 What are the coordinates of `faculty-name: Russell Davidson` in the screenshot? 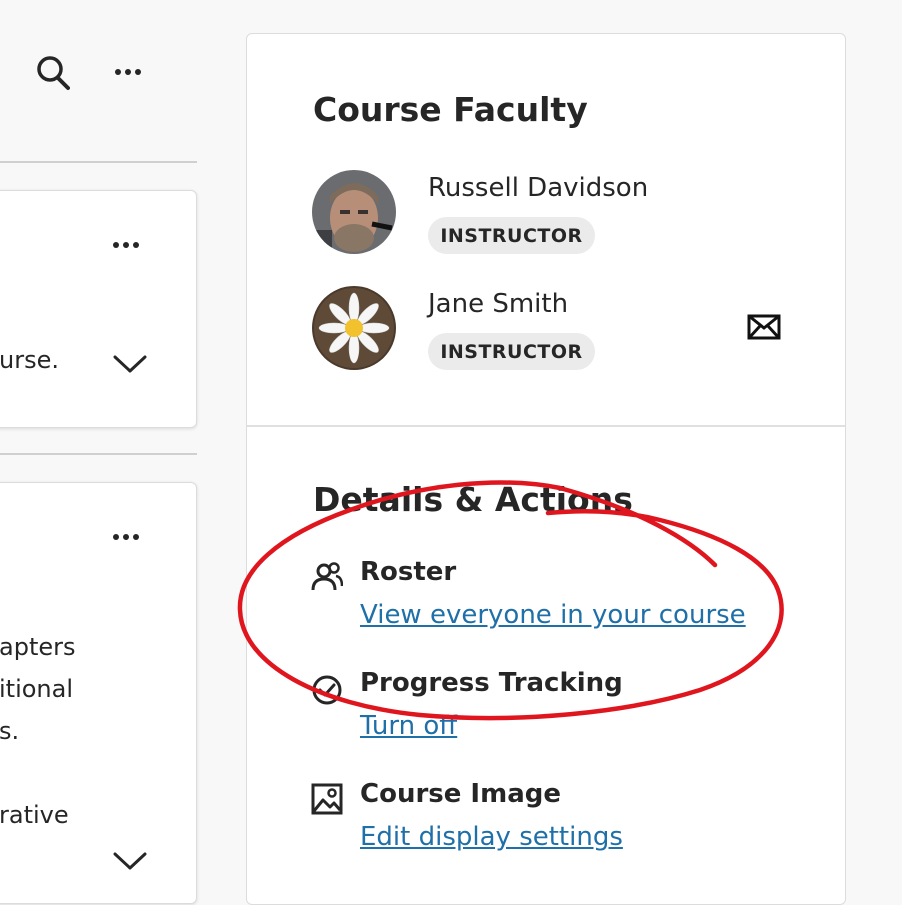 It's located at (538, 188).